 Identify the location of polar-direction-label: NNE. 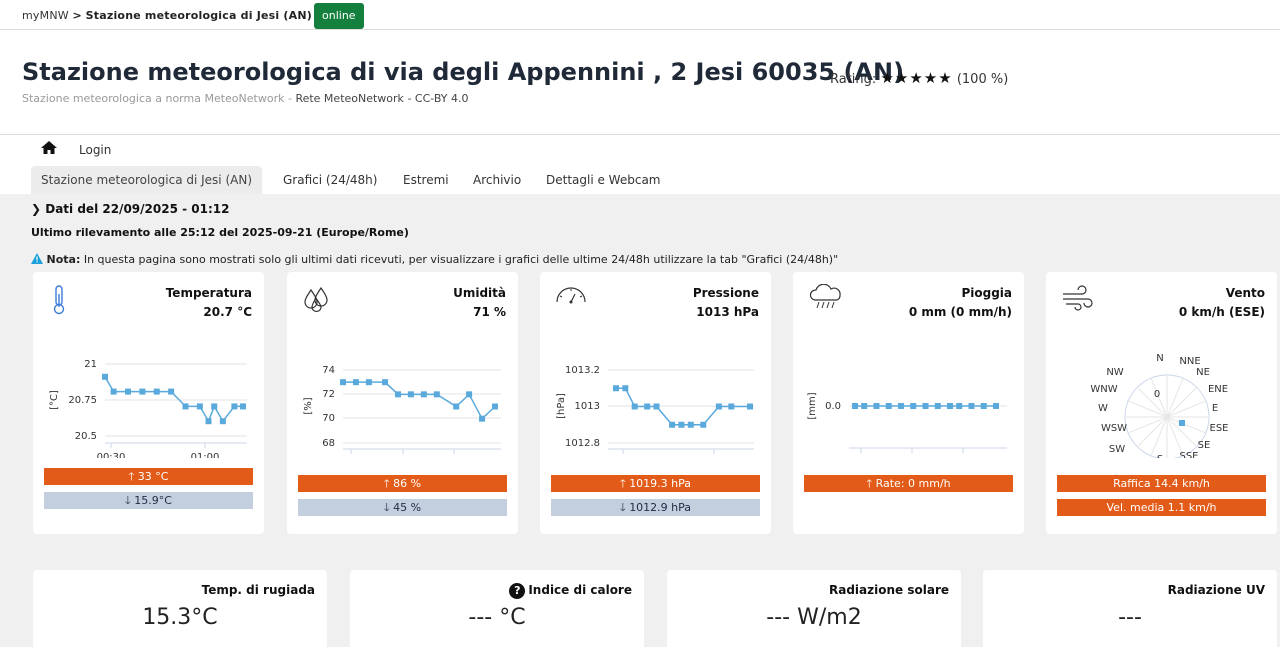
(1189, 361).